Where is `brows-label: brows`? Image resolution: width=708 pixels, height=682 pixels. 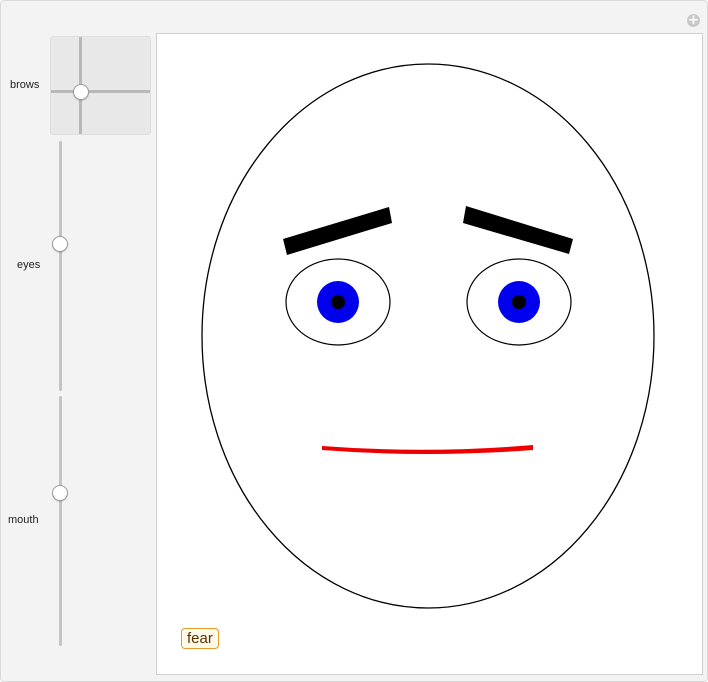
brows-label: brows is located at coordinates (25, 85).